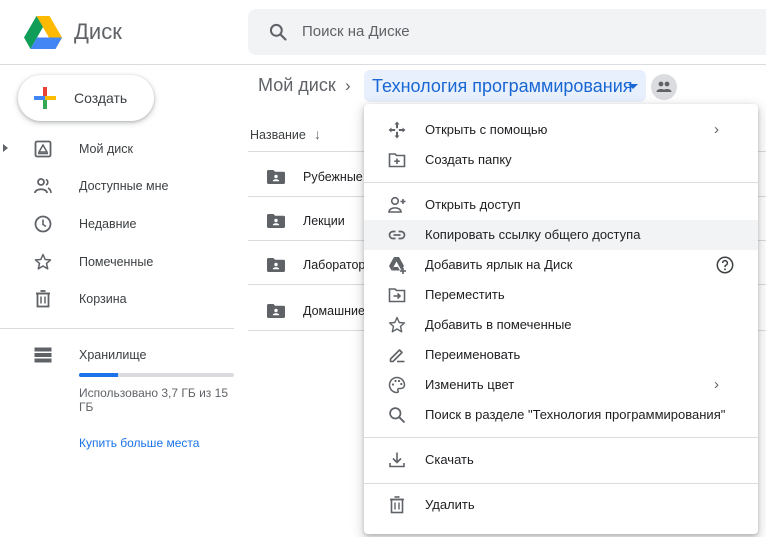 The image size is (766, 537). I want to click on sidebar-item-recent: Недавние, so click(120, 224).